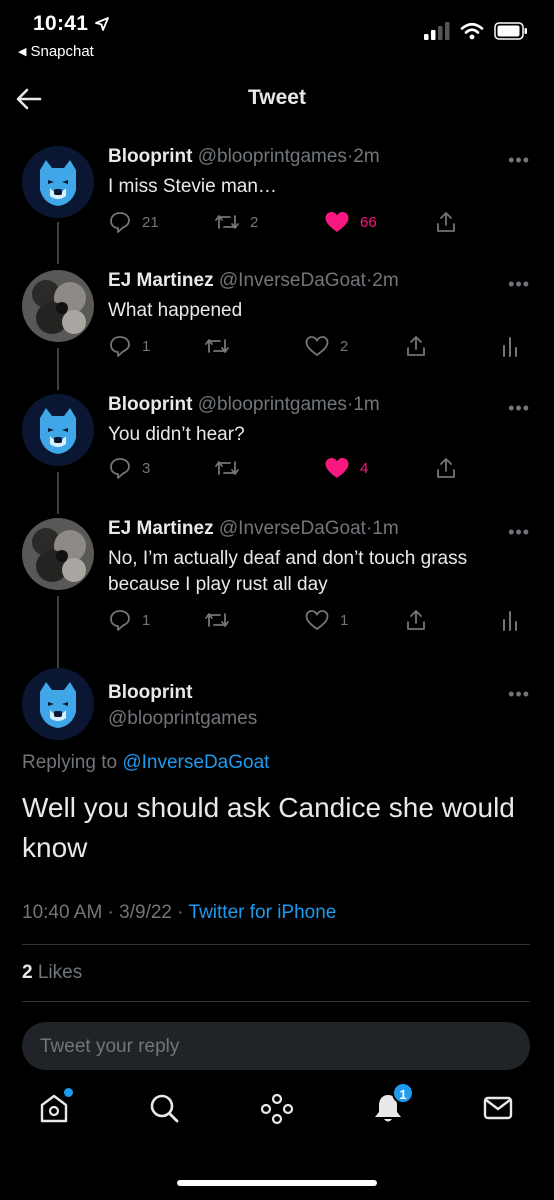 This screenshot has width=554, height=1200. I want to click on main-tweet-meta: 10:40 AM · 3/9/22 · Twitter for iPhone, so click(179, 913).